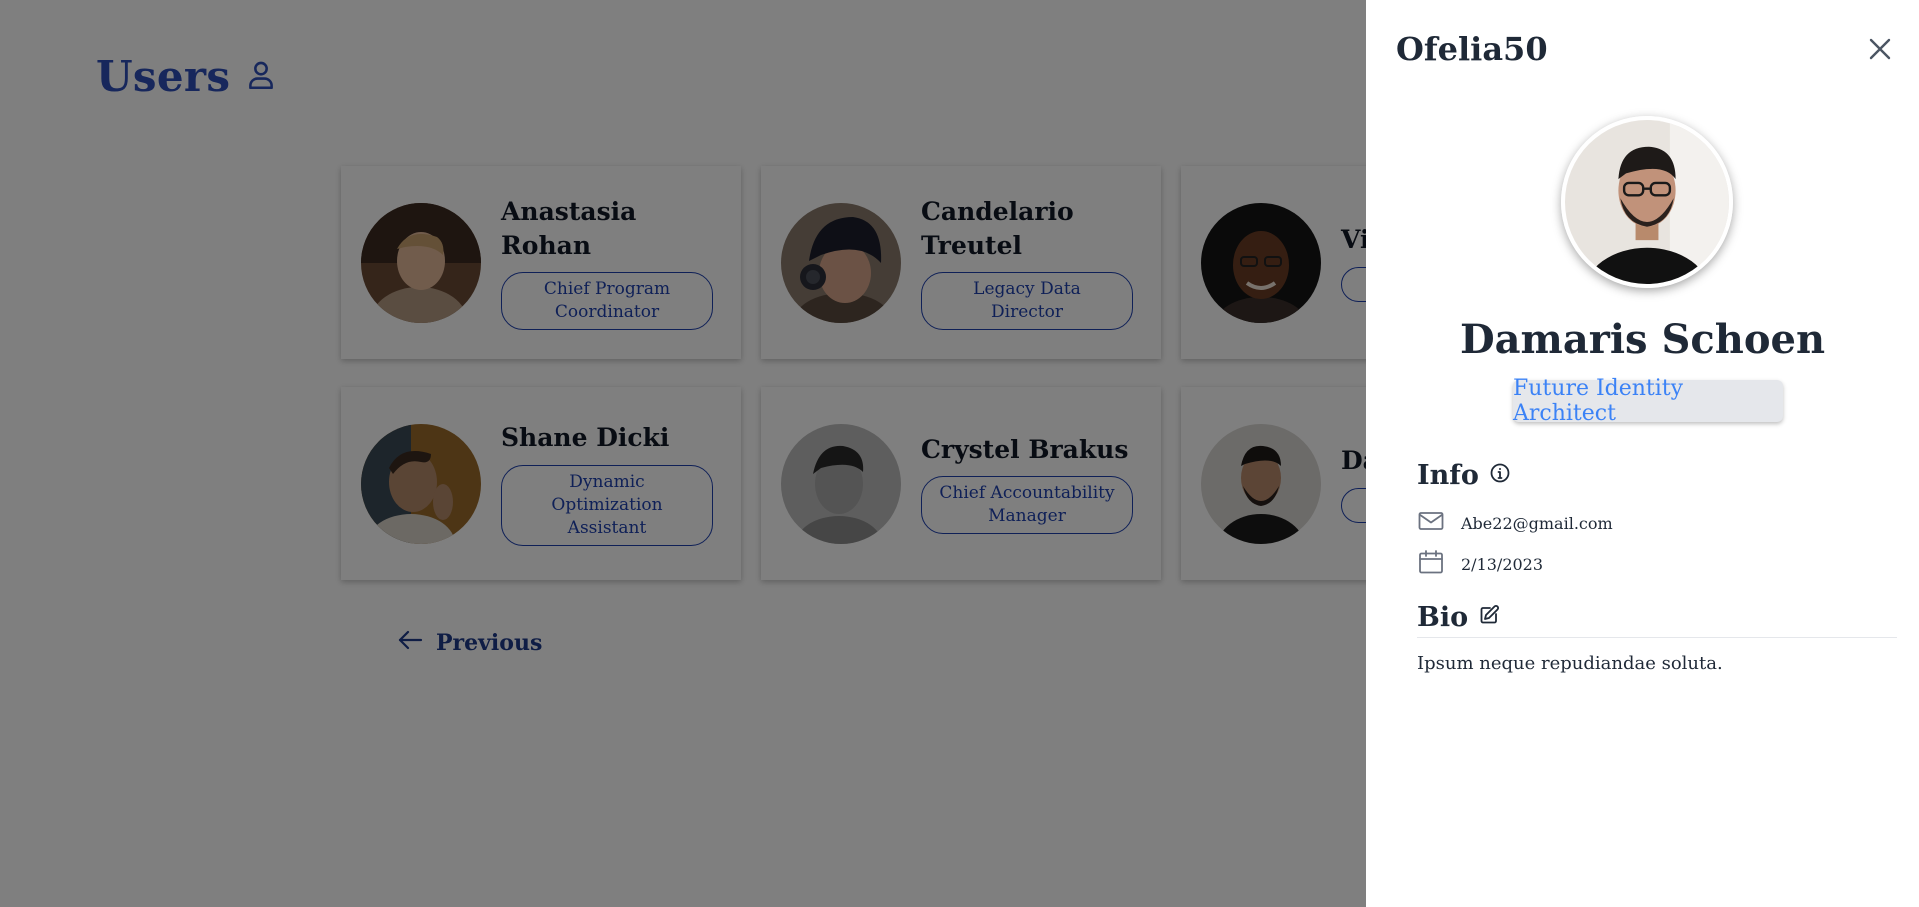 The height and width of the screenshot is (907, 1919). I want to click on close-icon, so click(1880, 49).